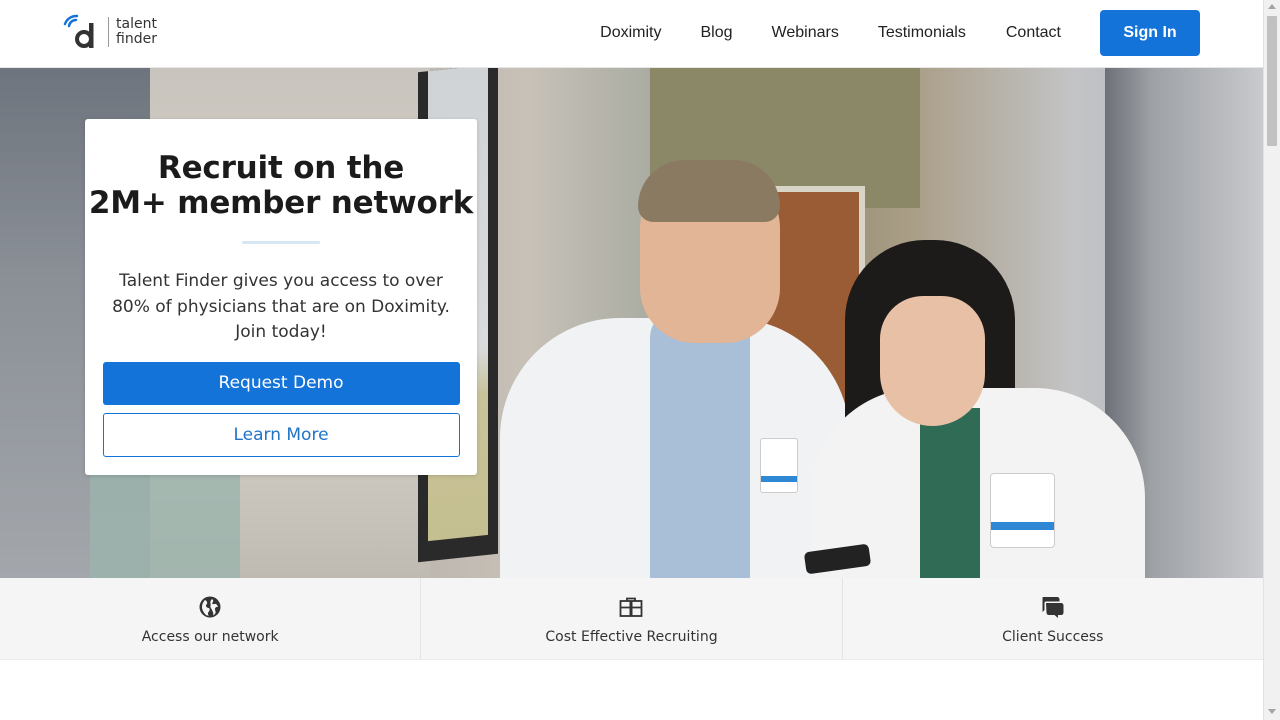  Describe the element at coordinates (281, 242) in the screenshot. I see `title-divider` at that location.